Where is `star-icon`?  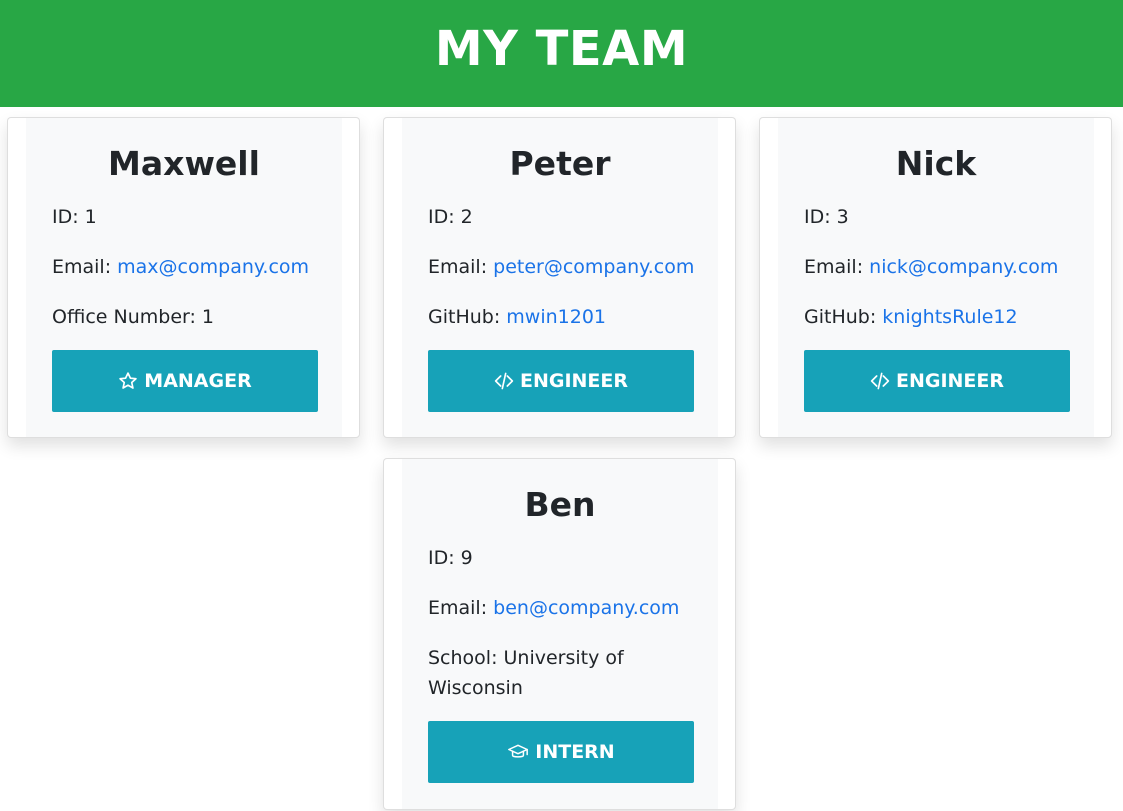
star-icon is located at coordinates (128, 380).